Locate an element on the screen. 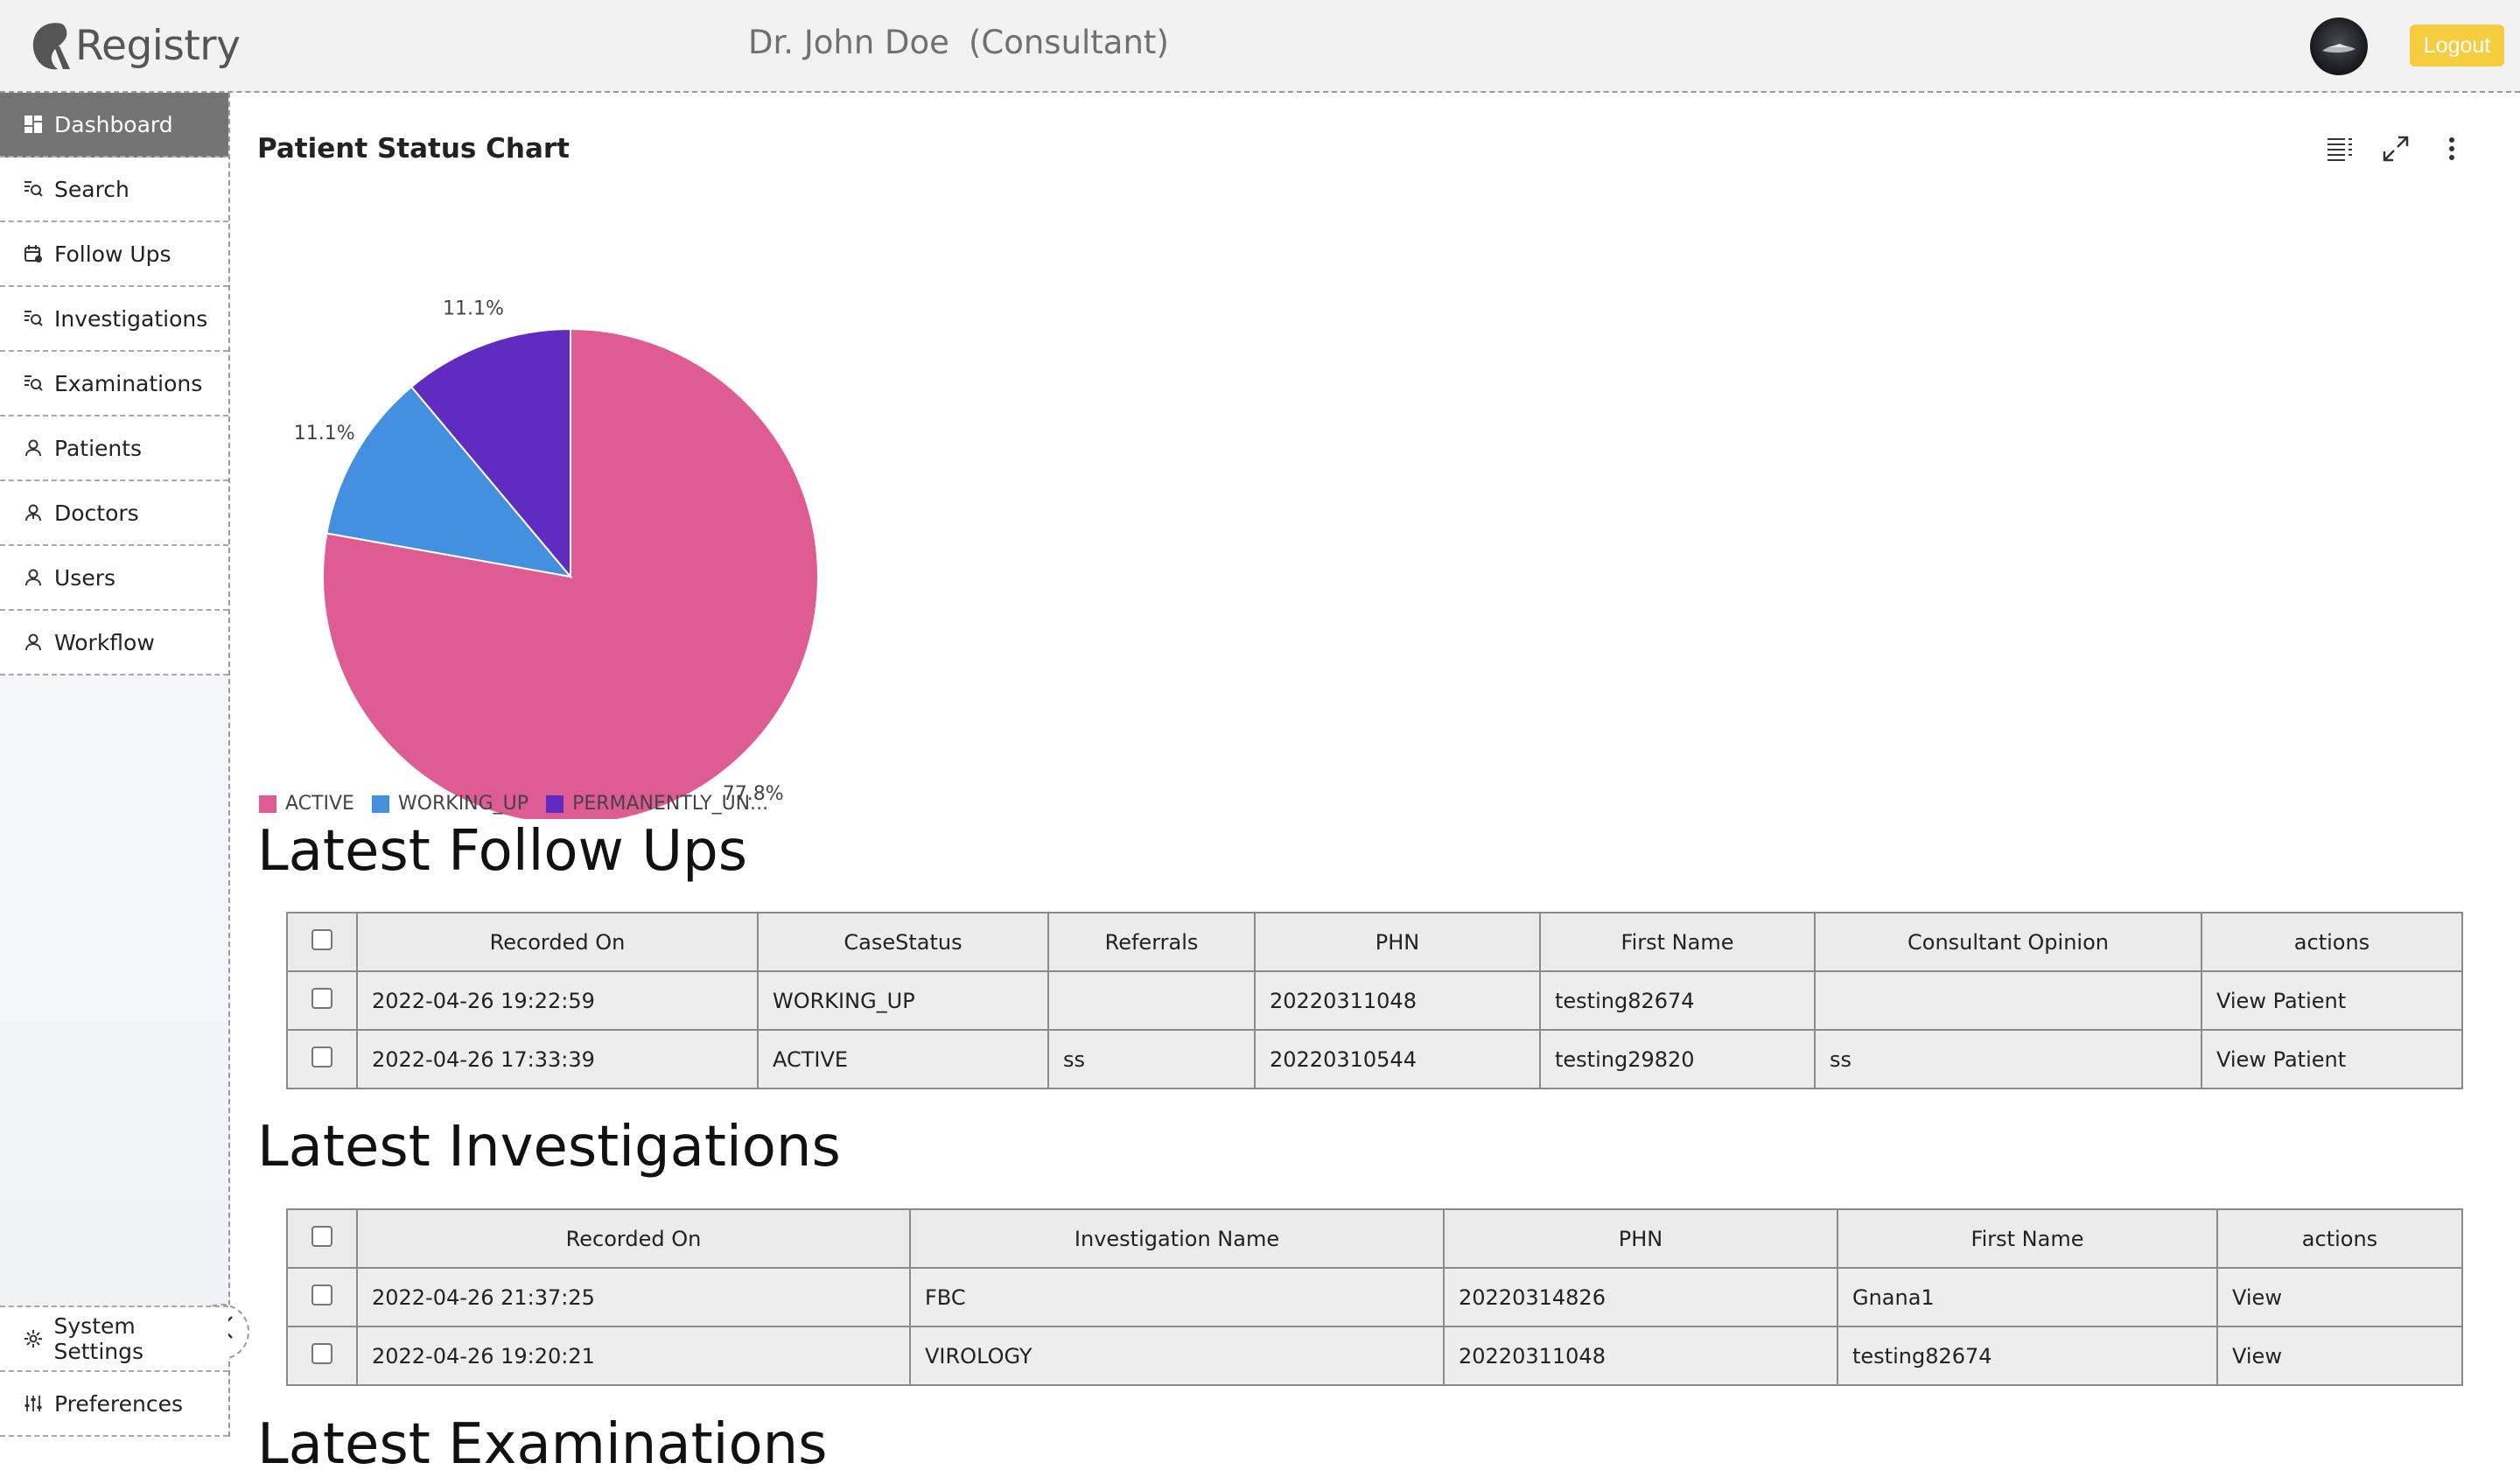  column-header: CaseStatus is located at coordinates (903, 942).